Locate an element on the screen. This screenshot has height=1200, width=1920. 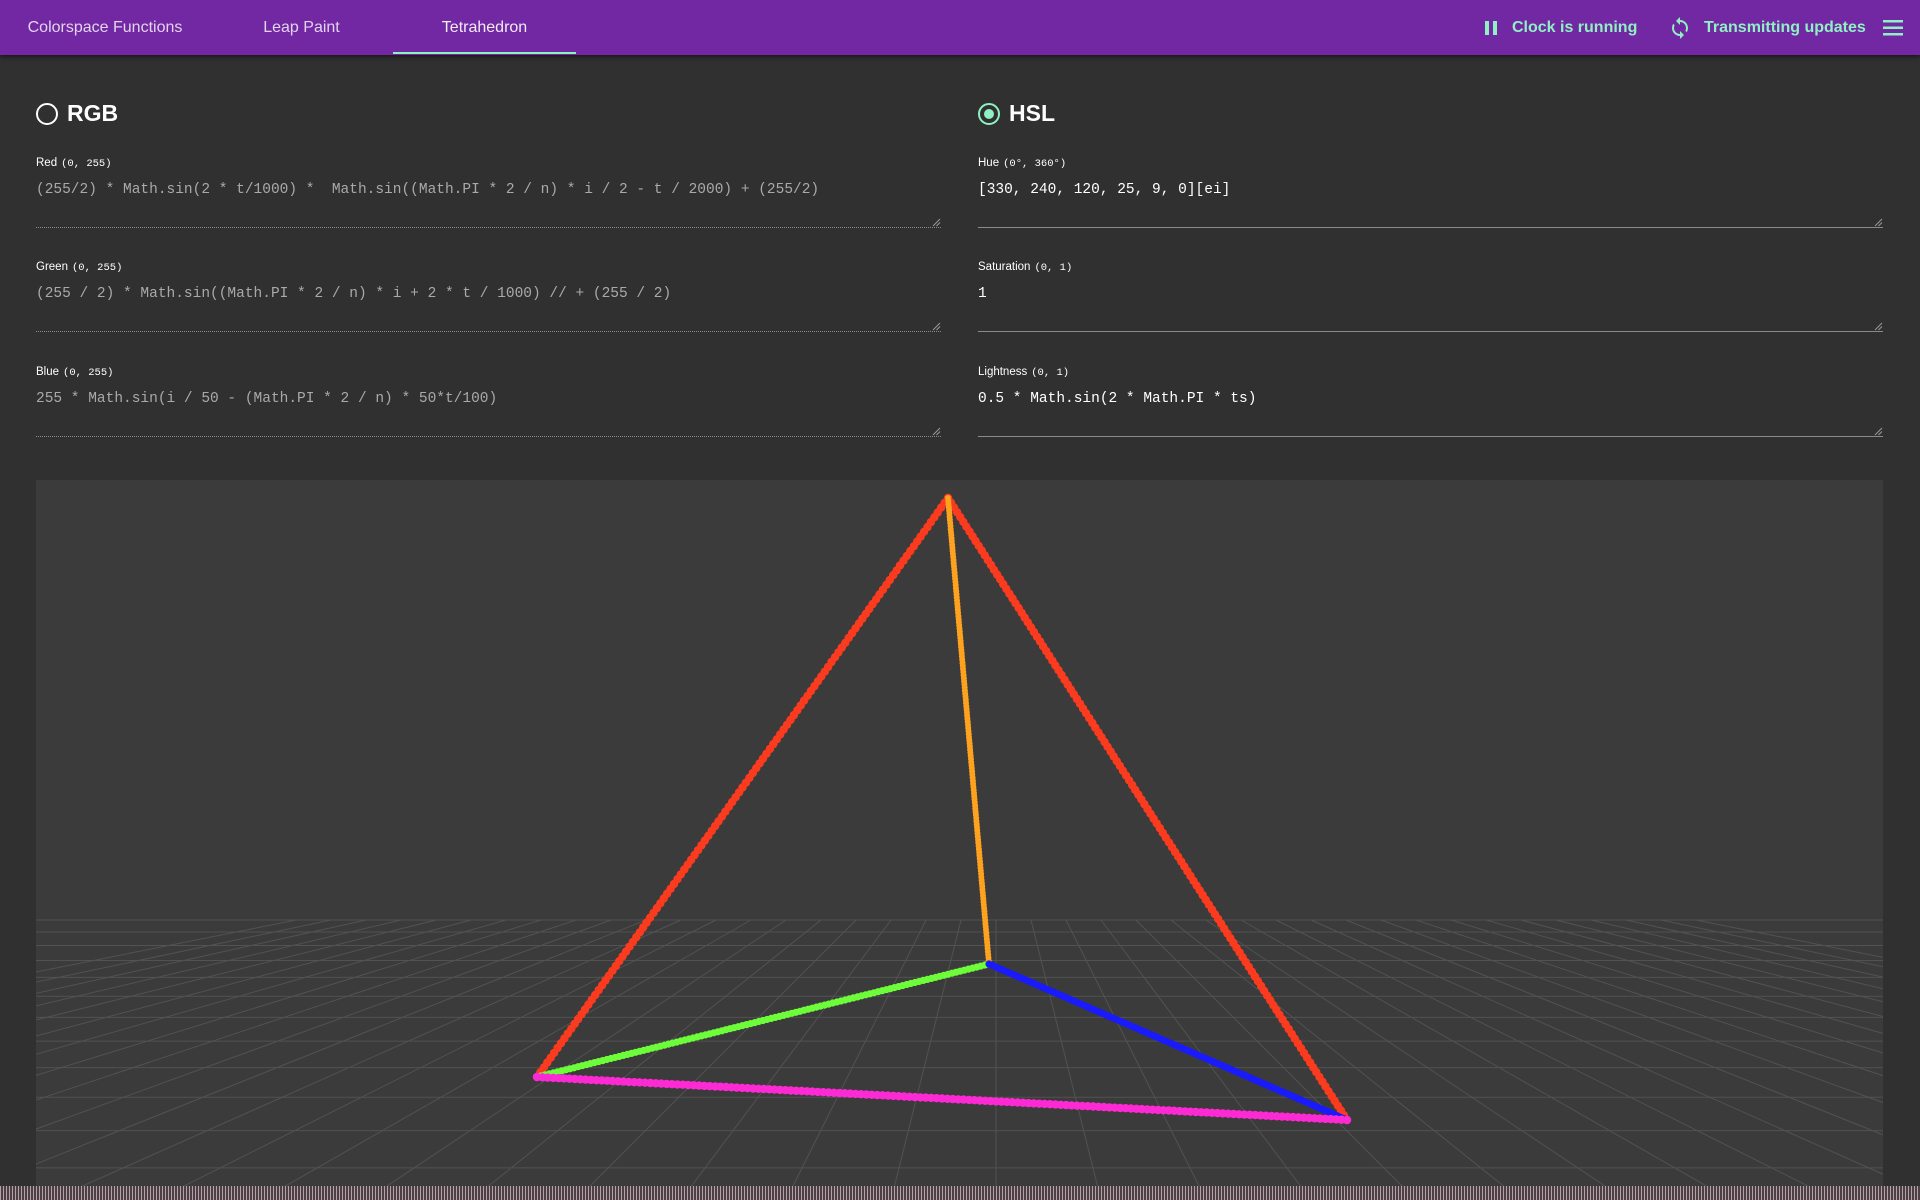
menu-icon is located at coordinates (1893, 28).